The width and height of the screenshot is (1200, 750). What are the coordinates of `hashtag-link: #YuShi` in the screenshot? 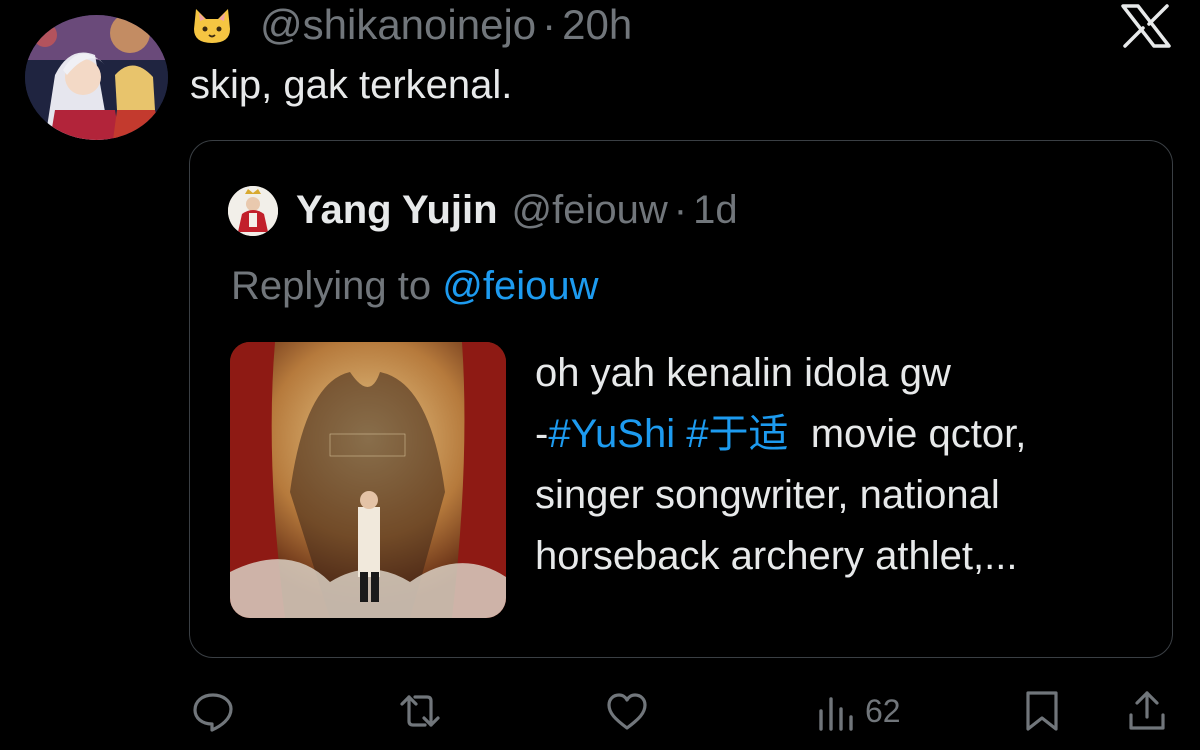 It's located at (611, 434).